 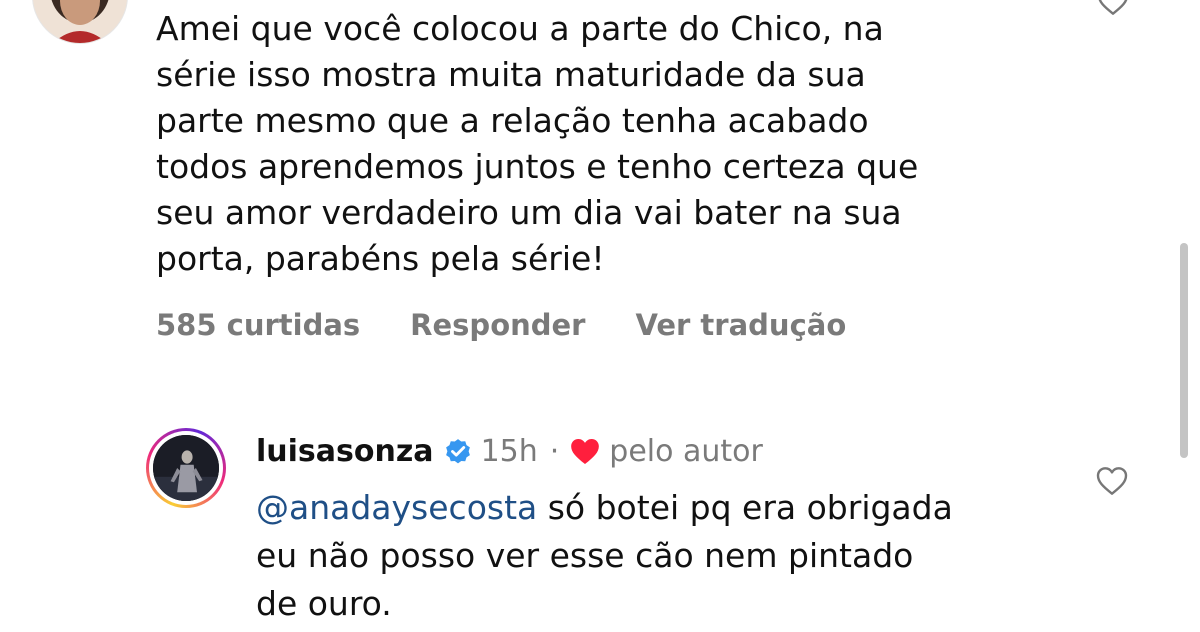 I want to click on commenter-avatar, so click(x=80, y=22).